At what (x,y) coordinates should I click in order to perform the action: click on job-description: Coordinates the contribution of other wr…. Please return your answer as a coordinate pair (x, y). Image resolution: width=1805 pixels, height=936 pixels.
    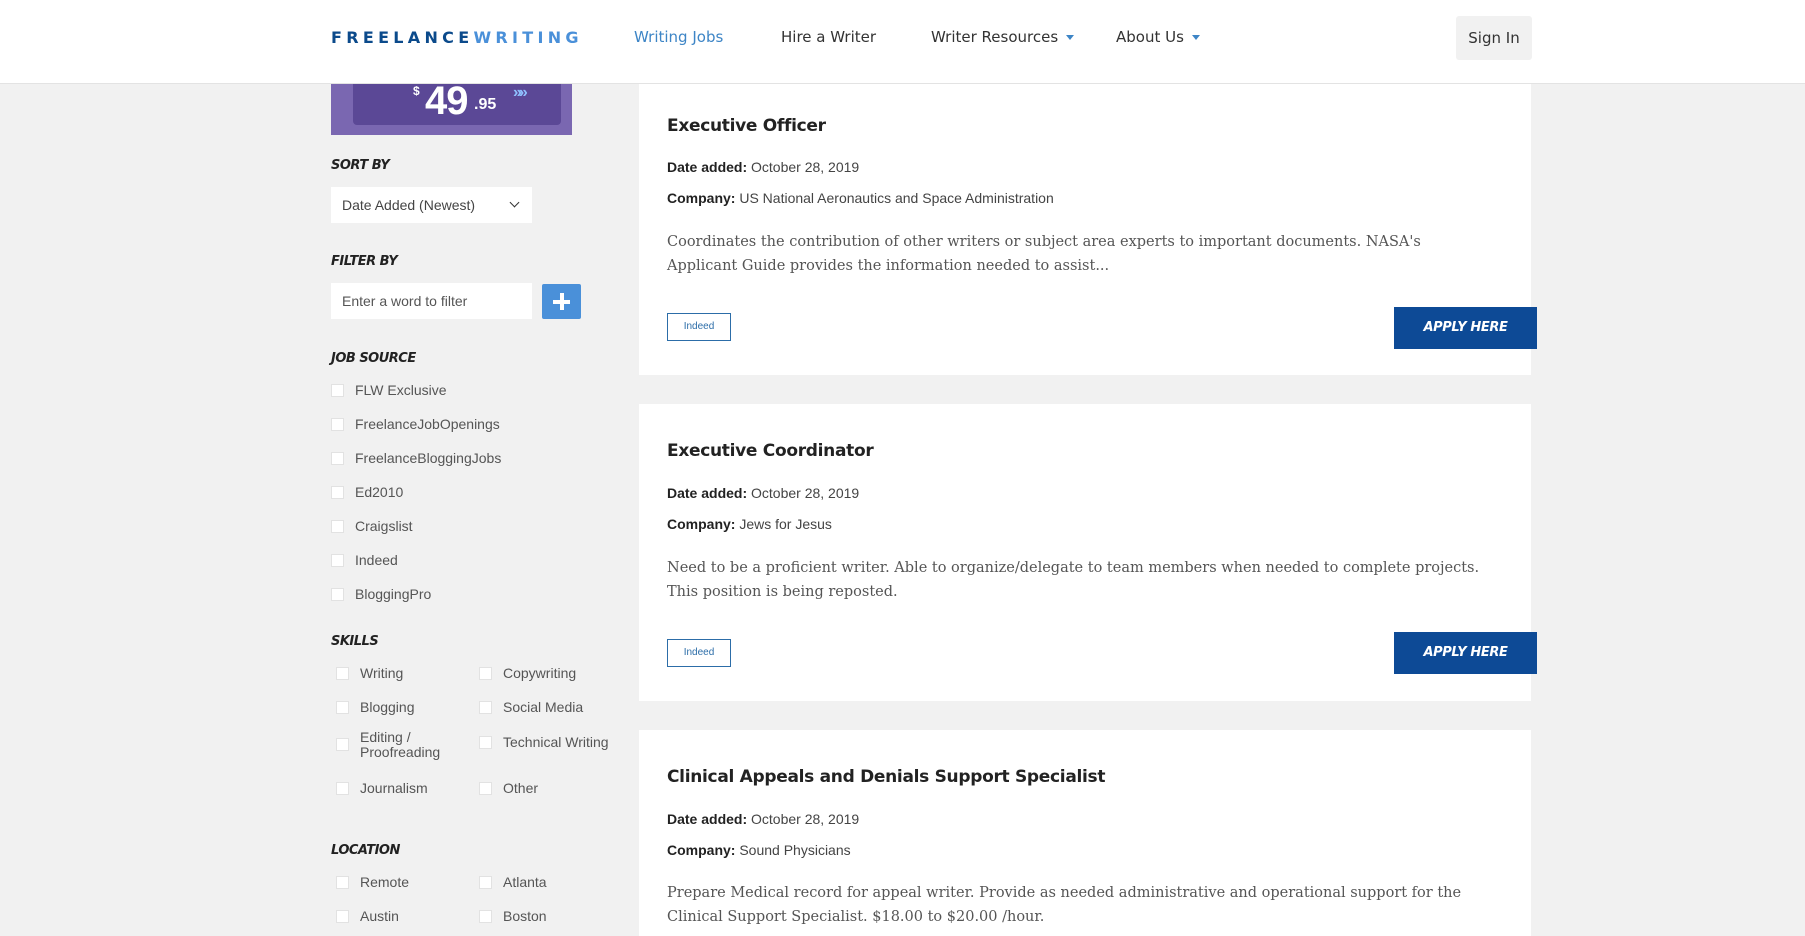
    Looking at the image, I should click on (1044, 254).